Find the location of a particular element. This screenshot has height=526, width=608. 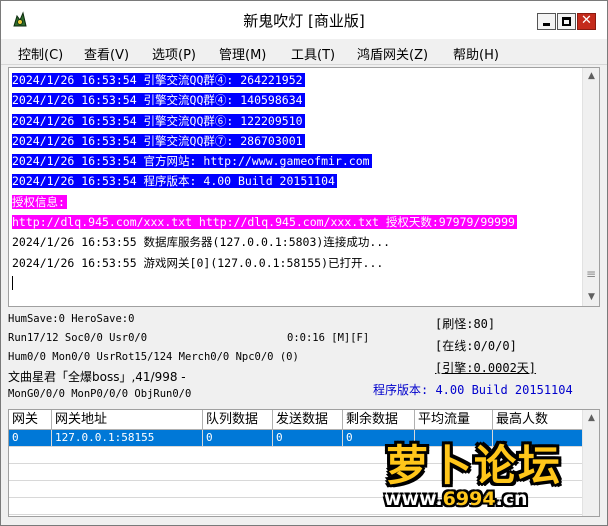

column-header-sent: 发送数据 is located at coordinates (308, 420).